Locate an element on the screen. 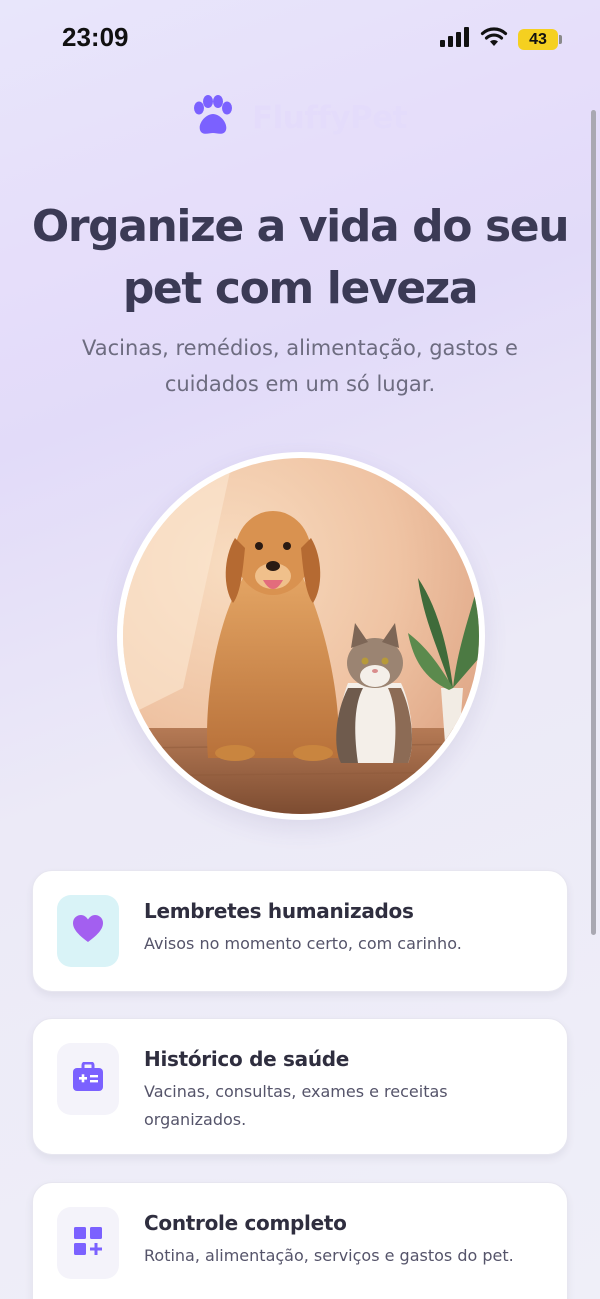 This screenshot has width=600, height=1299. scrollbar is located at coordinates (593, 522).